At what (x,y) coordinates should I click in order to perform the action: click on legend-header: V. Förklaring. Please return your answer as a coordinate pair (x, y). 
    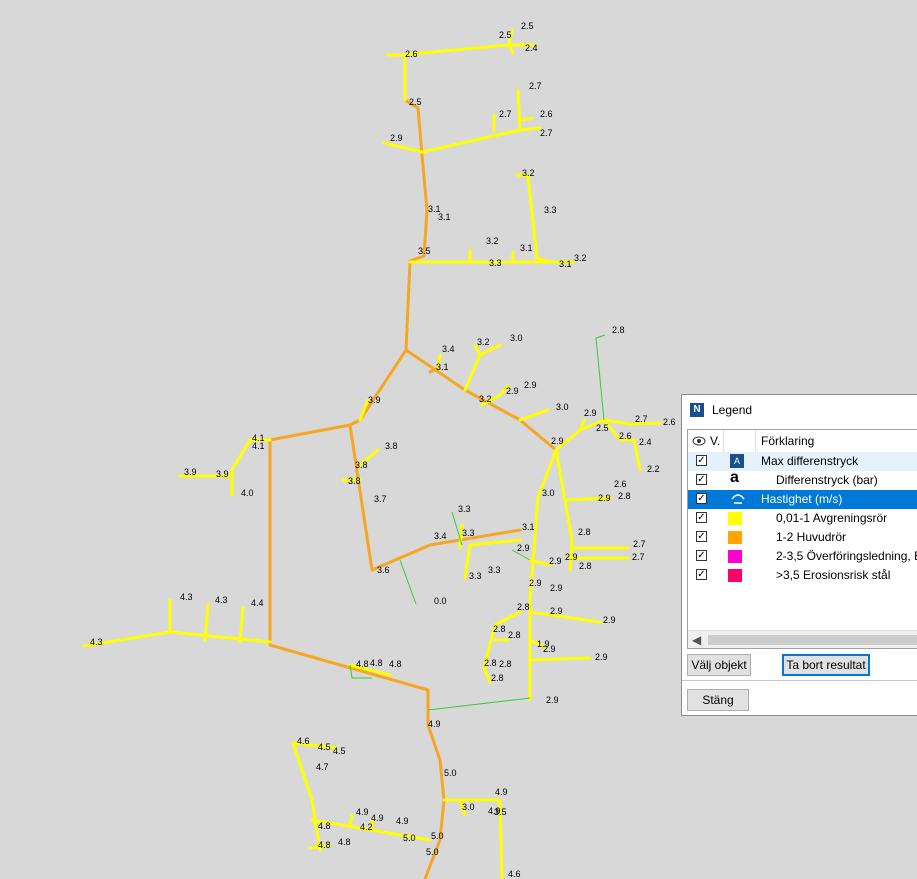
    Looking at the image, I should click on (802, 441).